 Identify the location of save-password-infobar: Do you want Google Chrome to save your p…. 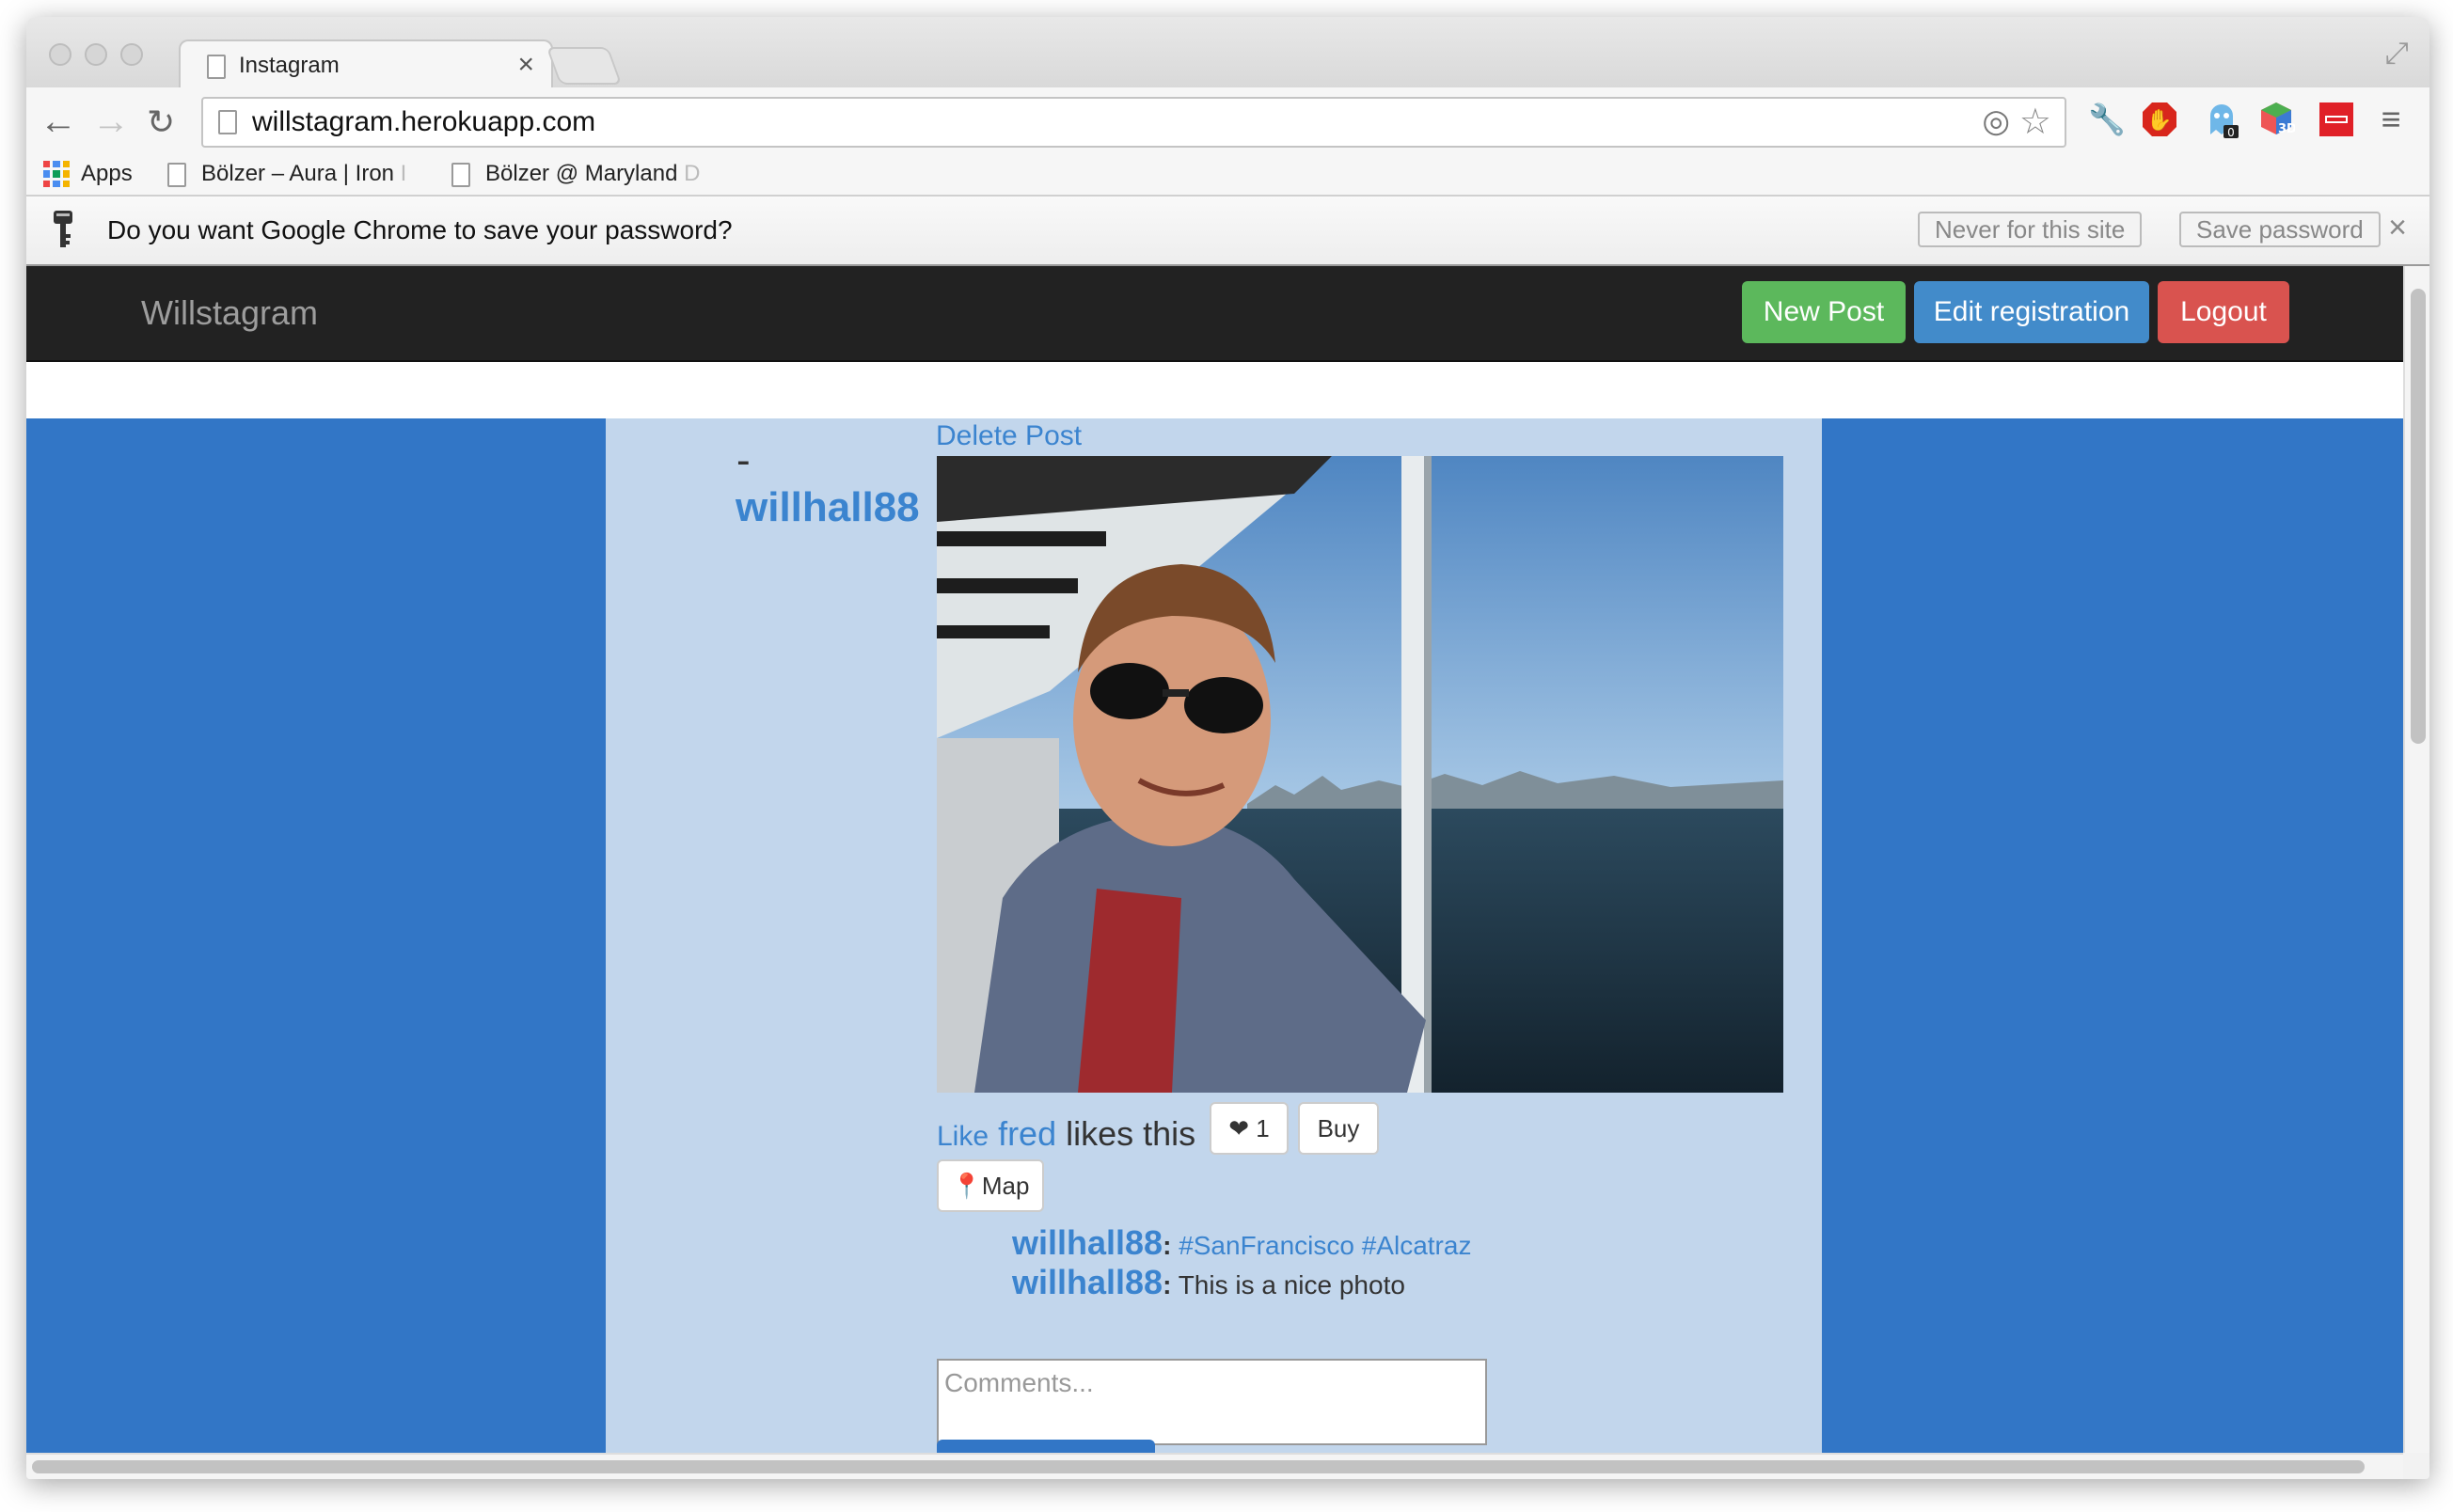
(1227, 232).